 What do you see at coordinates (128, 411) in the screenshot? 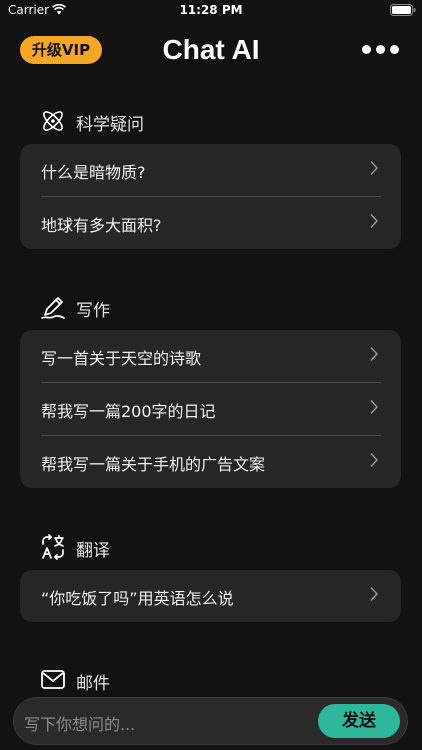
I see `list-item-label: 帮我写一篇200字的日记` at bounding box center [128, 411].